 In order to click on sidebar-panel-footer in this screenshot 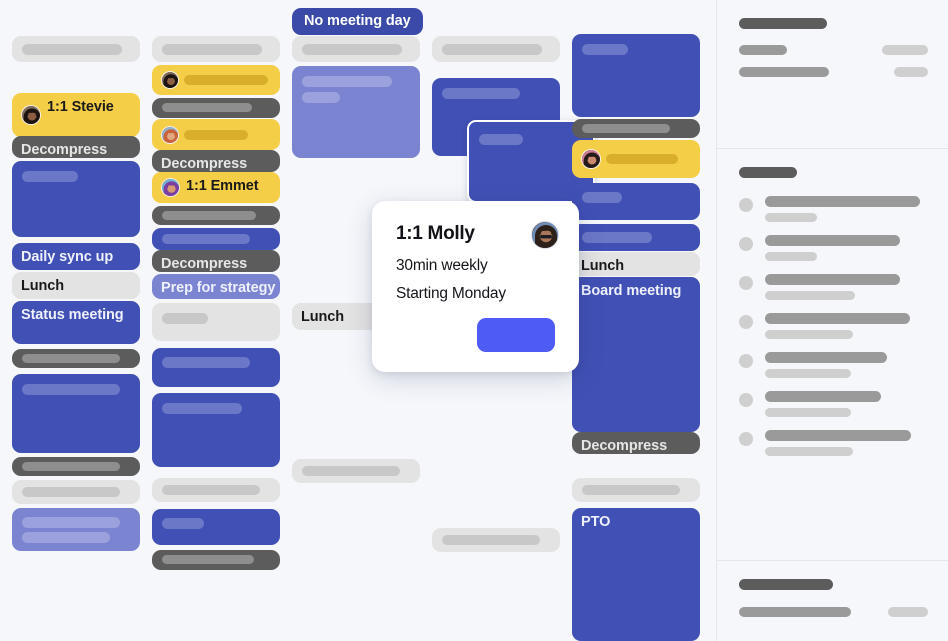, I will do `click(832, 600)`.